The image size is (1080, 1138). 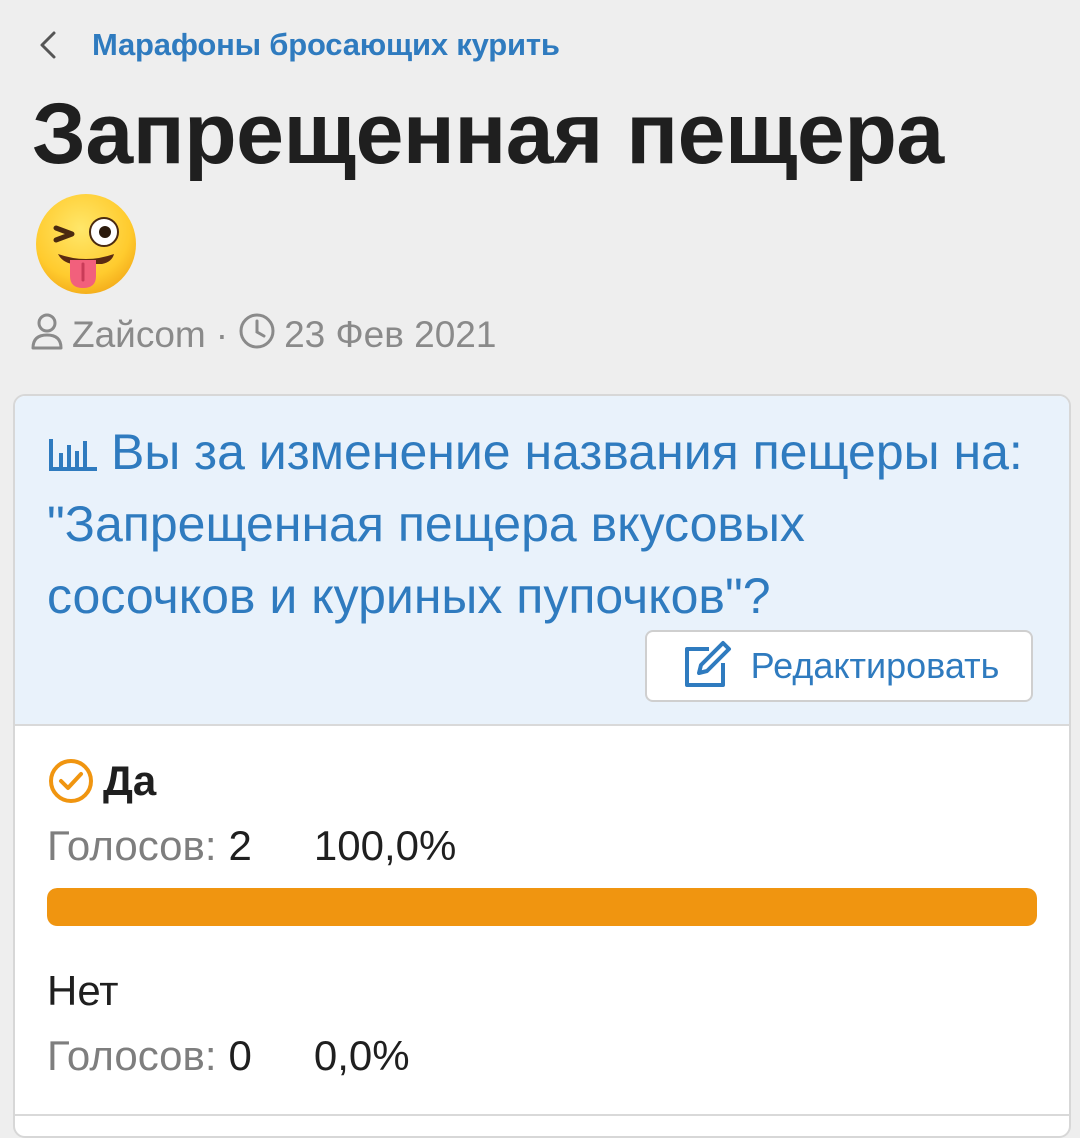 I want to click on poll-progress-bar, so click(x=542, y=907).